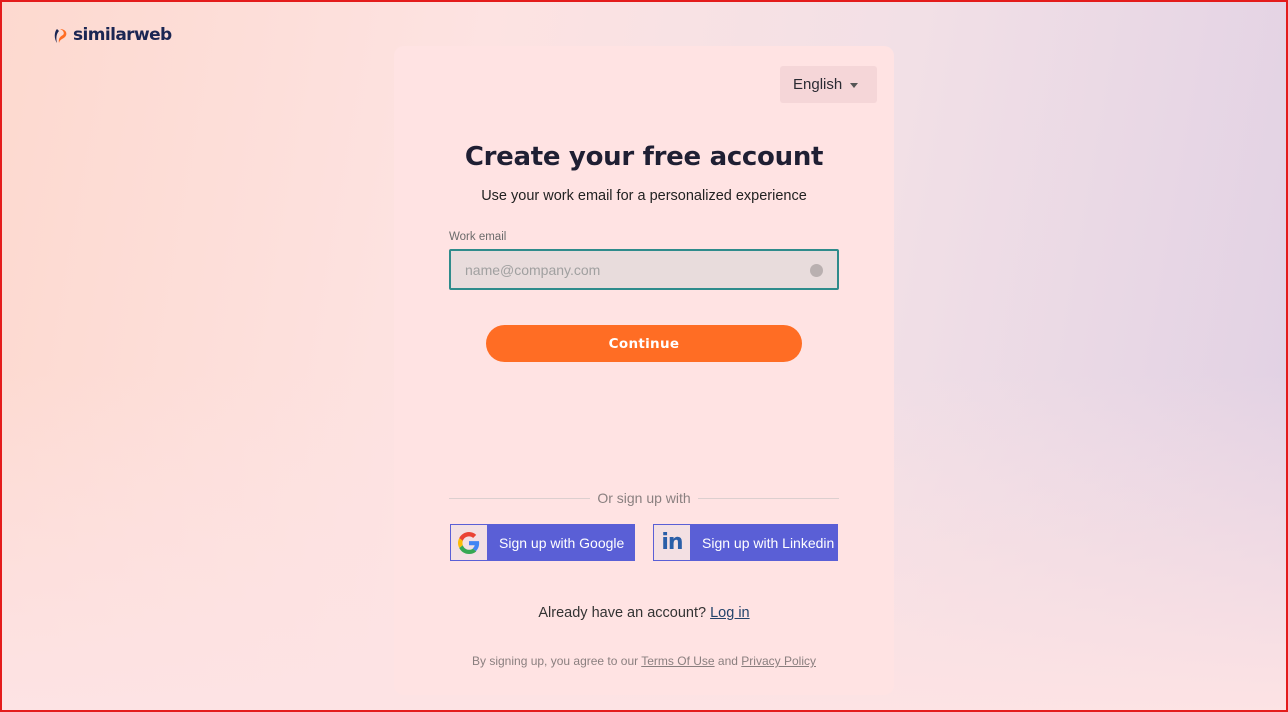  Describe the element at coordinates (622, 613) in the screenshot. I see `login-prompt: Already have an account?` at that location.